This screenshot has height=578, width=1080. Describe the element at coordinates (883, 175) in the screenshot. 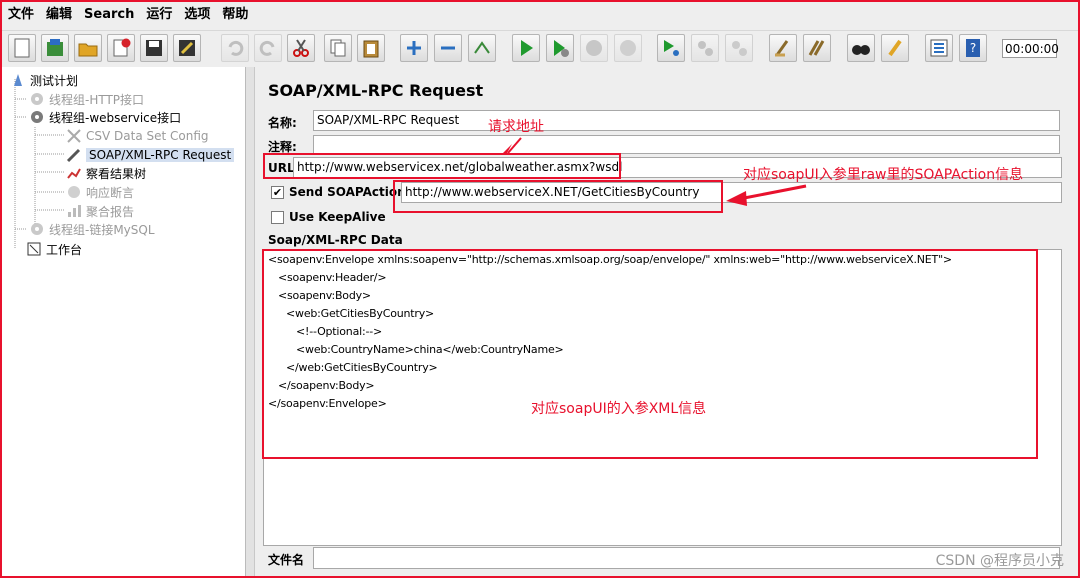

I see `soapaction-annotation: 对应soapUI入参里raw里的SOAPAction信息` at that location.